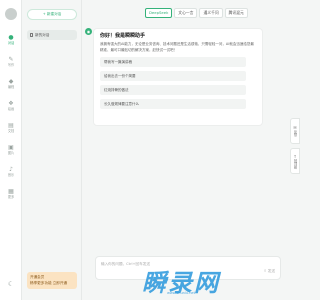 This screenshot has height=300, width=320. Describe the element at coordinates (31, 35) in the screenshot. I see `document-icon` at that location.